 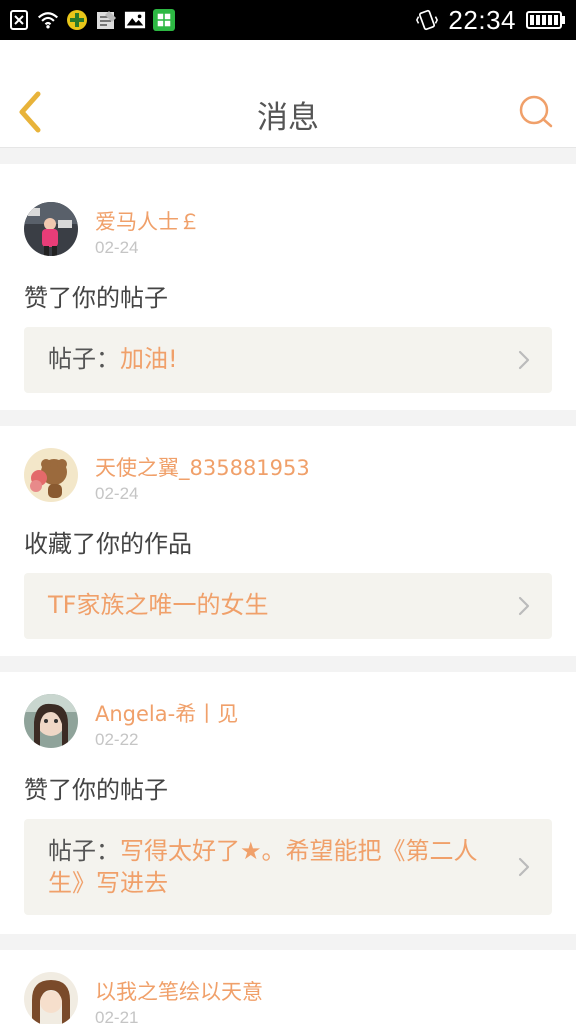 I want to click on referenced-post: 帖子：写得太好了★。希望能把《第二人生》写进去, so click(x=288, y=867).